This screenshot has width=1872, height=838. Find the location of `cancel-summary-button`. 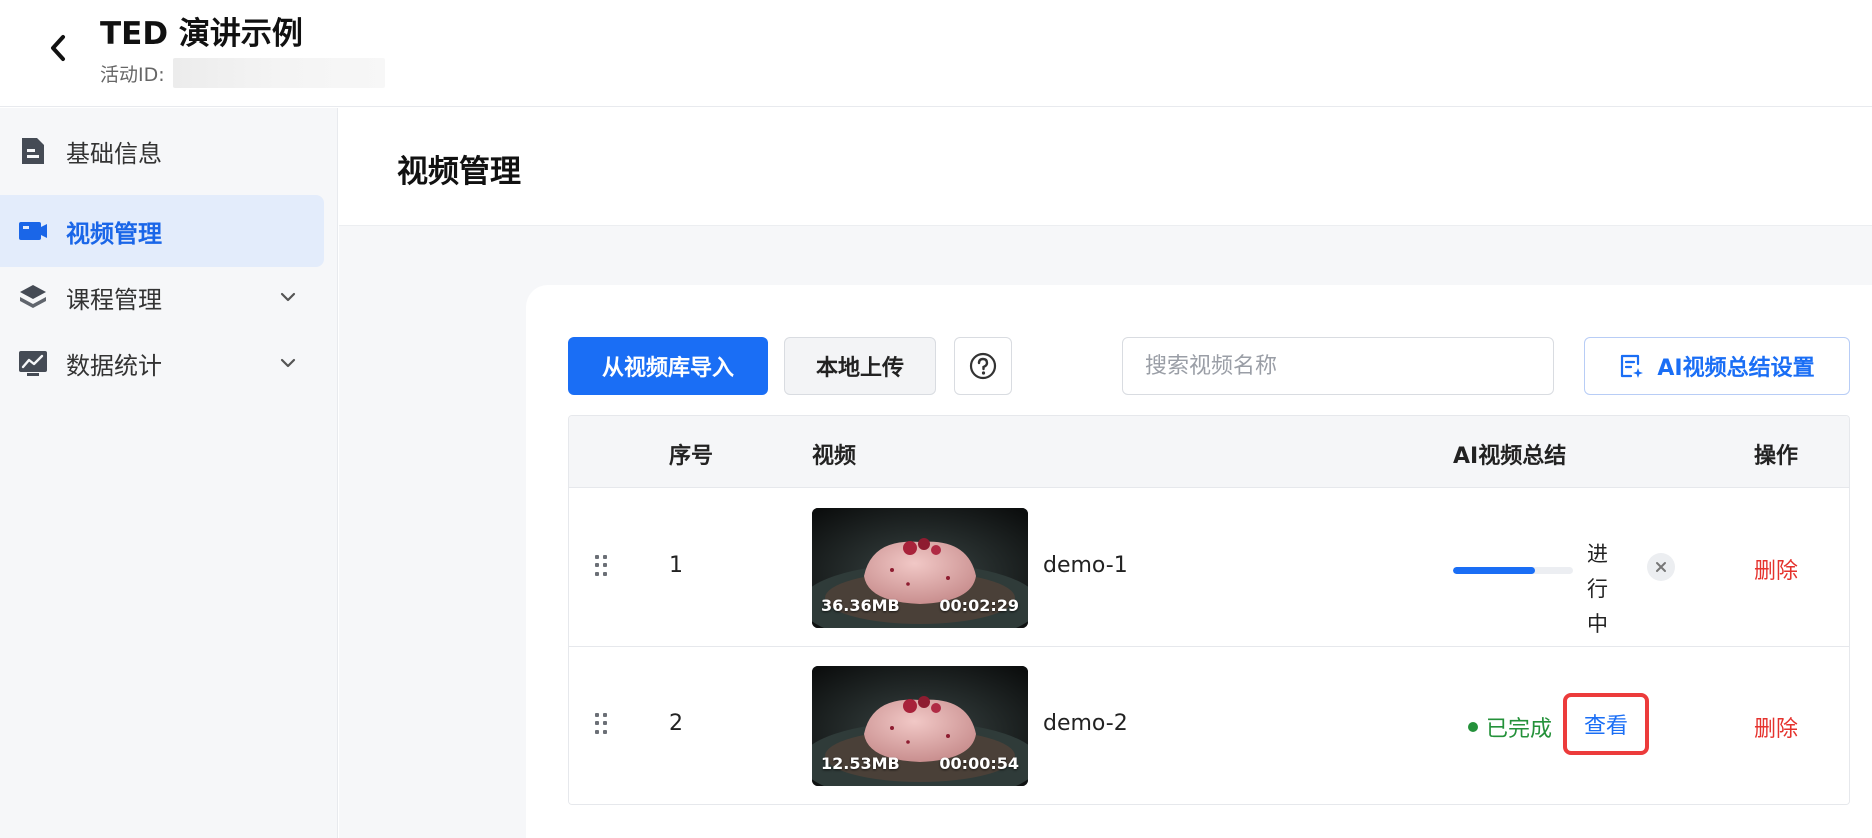

cancel-summary-button is located at coordinates (1661, 567).